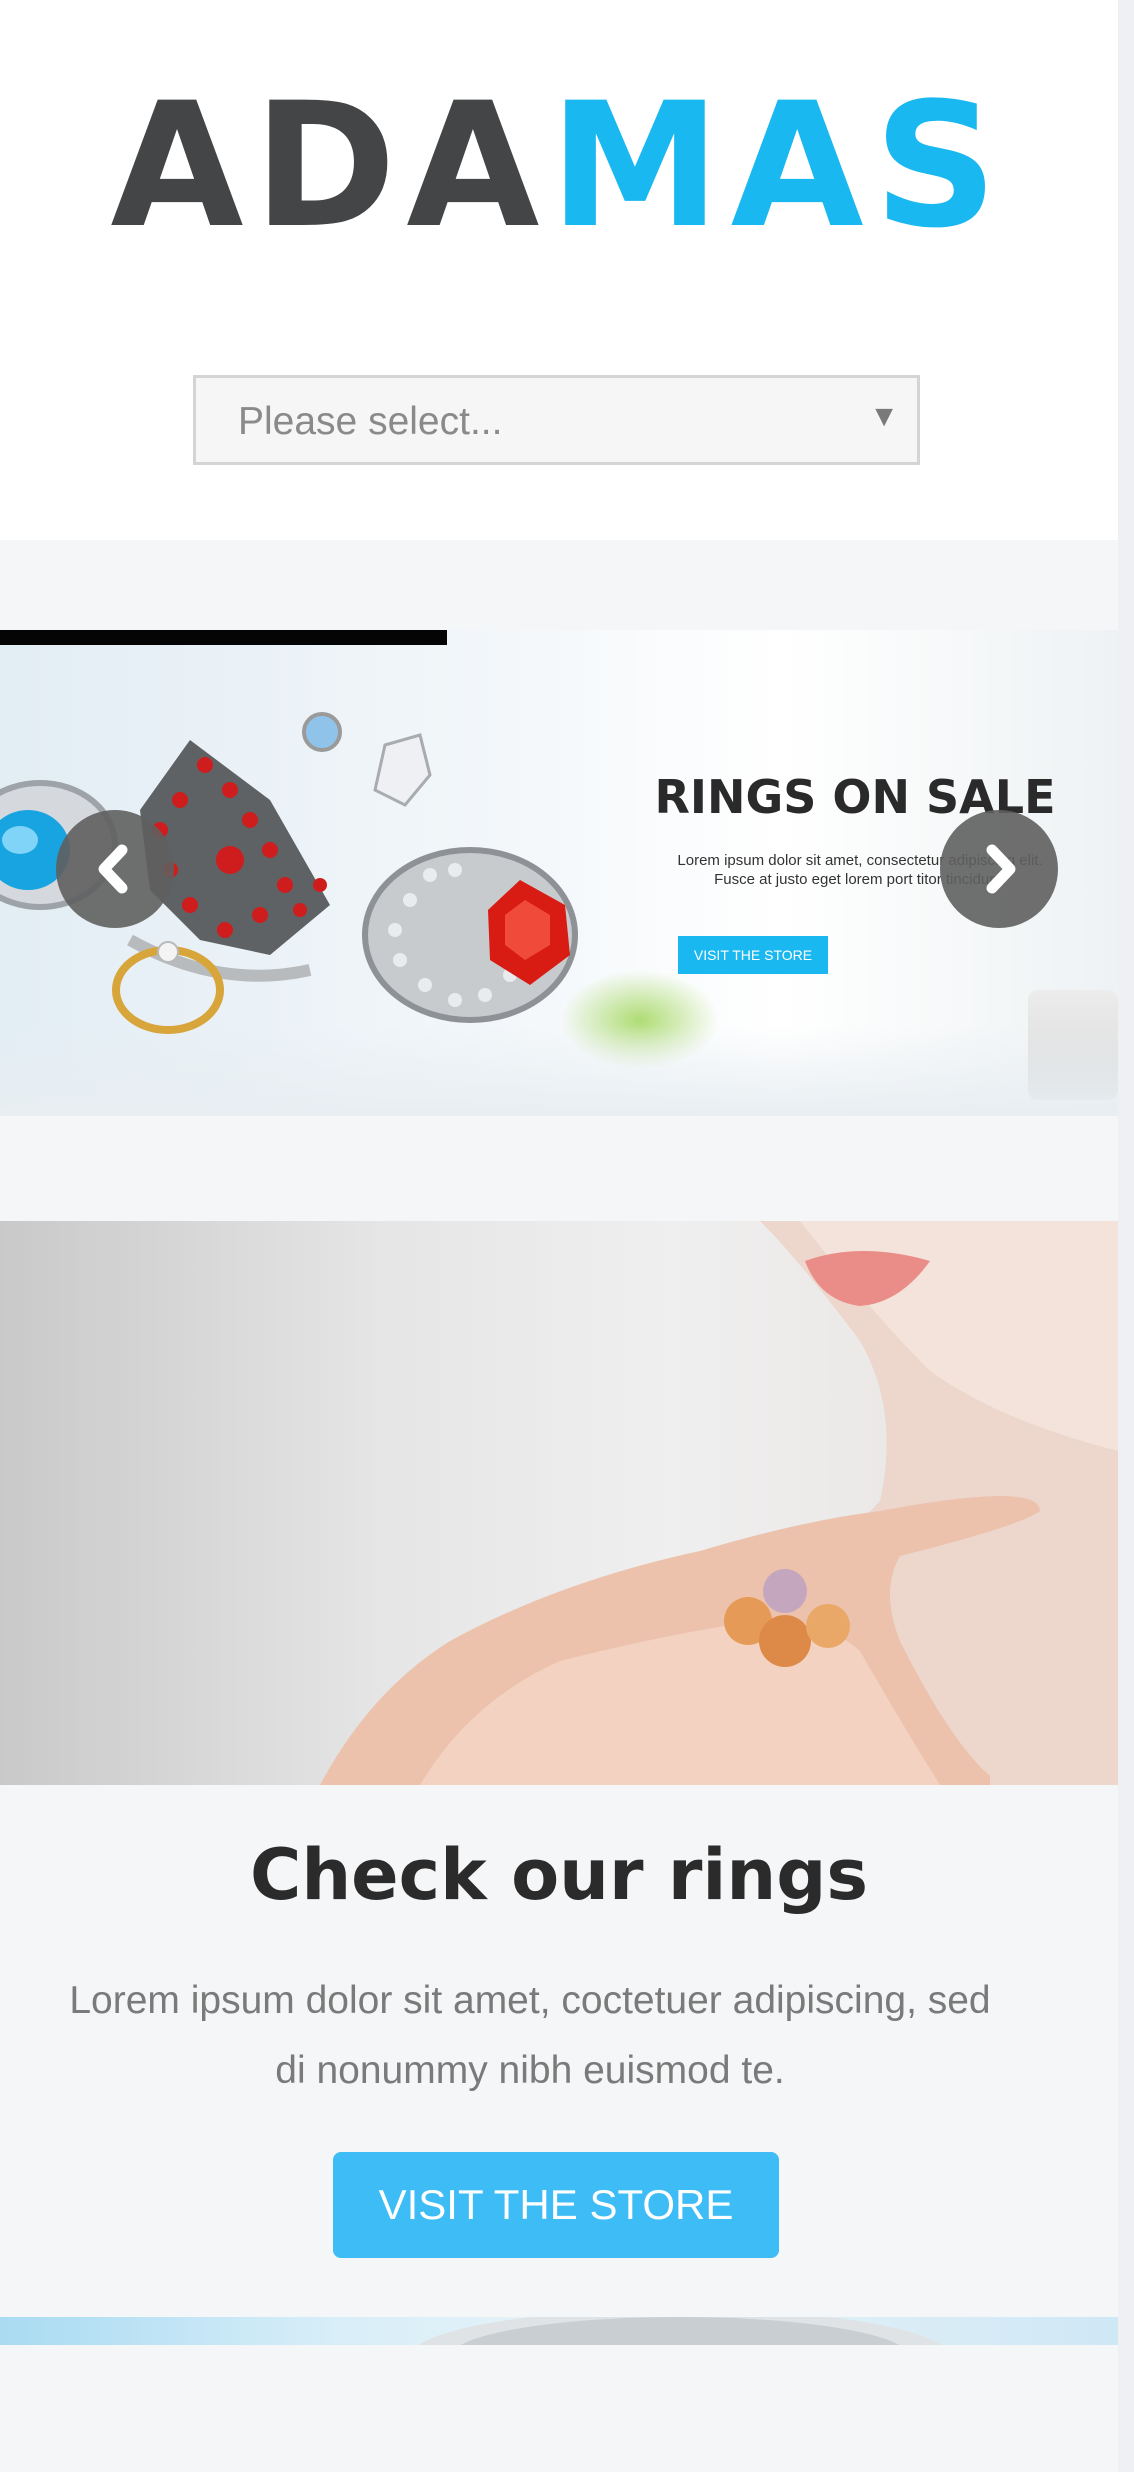 The height and width of the screenshot is (2472, 1134). What do you see at coordinates (330, 165) in the screenshot?
I see `logo-text-dark: ADA` at bounding box center [330, 165].